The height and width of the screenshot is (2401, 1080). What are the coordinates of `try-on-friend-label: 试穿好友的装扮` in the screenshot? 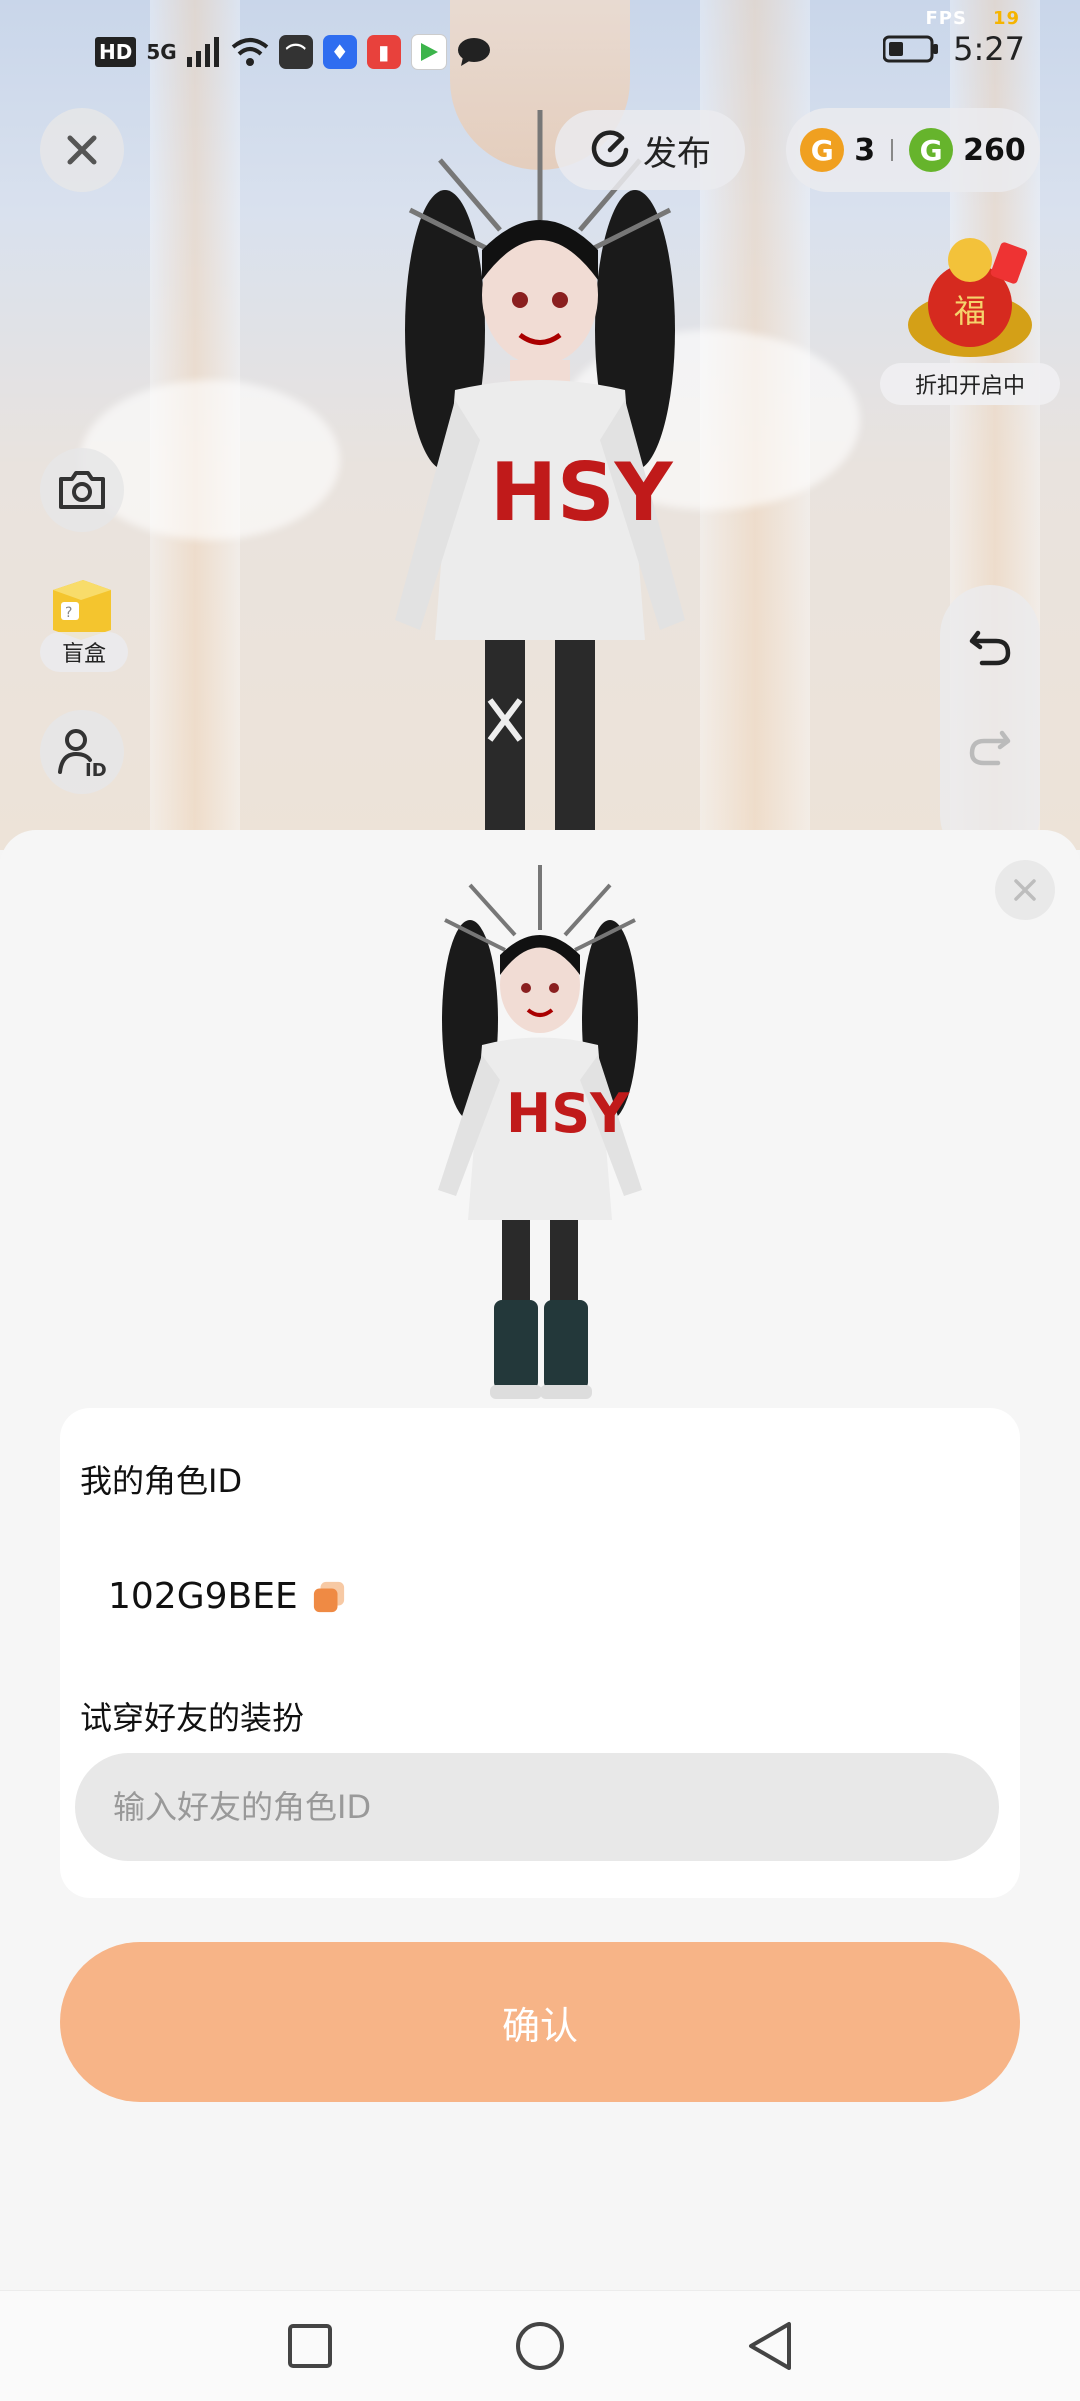 It's located at (192, 1718).